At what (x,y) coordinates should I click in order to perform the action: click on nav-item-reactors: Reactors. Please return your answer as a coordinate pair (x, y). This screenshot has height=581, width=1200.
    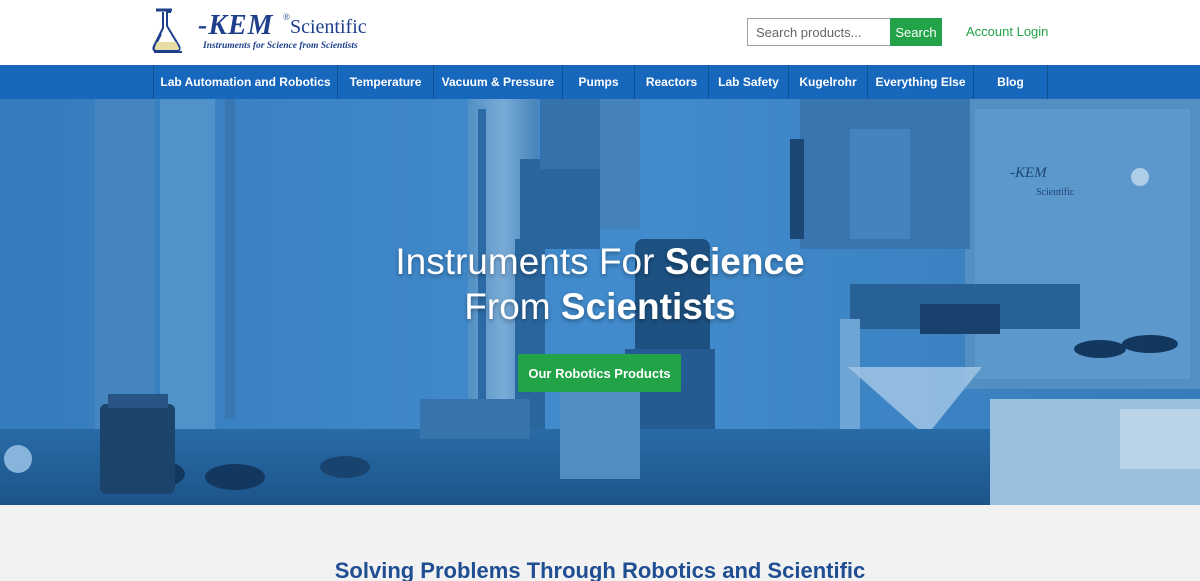
    Looking at the image, I should click on (671, 82).